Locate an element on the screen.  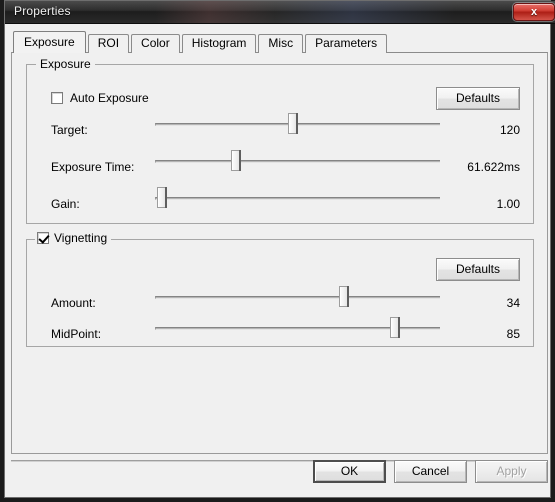
auto-exposure-label: Auto Exposure is located at coordinates (109, 98).